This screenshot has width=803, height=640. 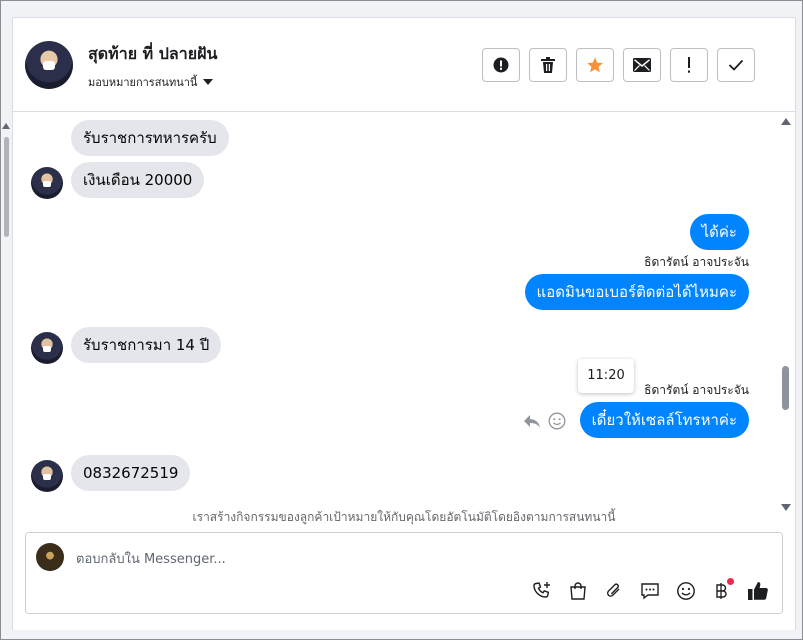 I want to click on assign-label: มอบหมายการสนทนานี้, so click(x=143, y=82).